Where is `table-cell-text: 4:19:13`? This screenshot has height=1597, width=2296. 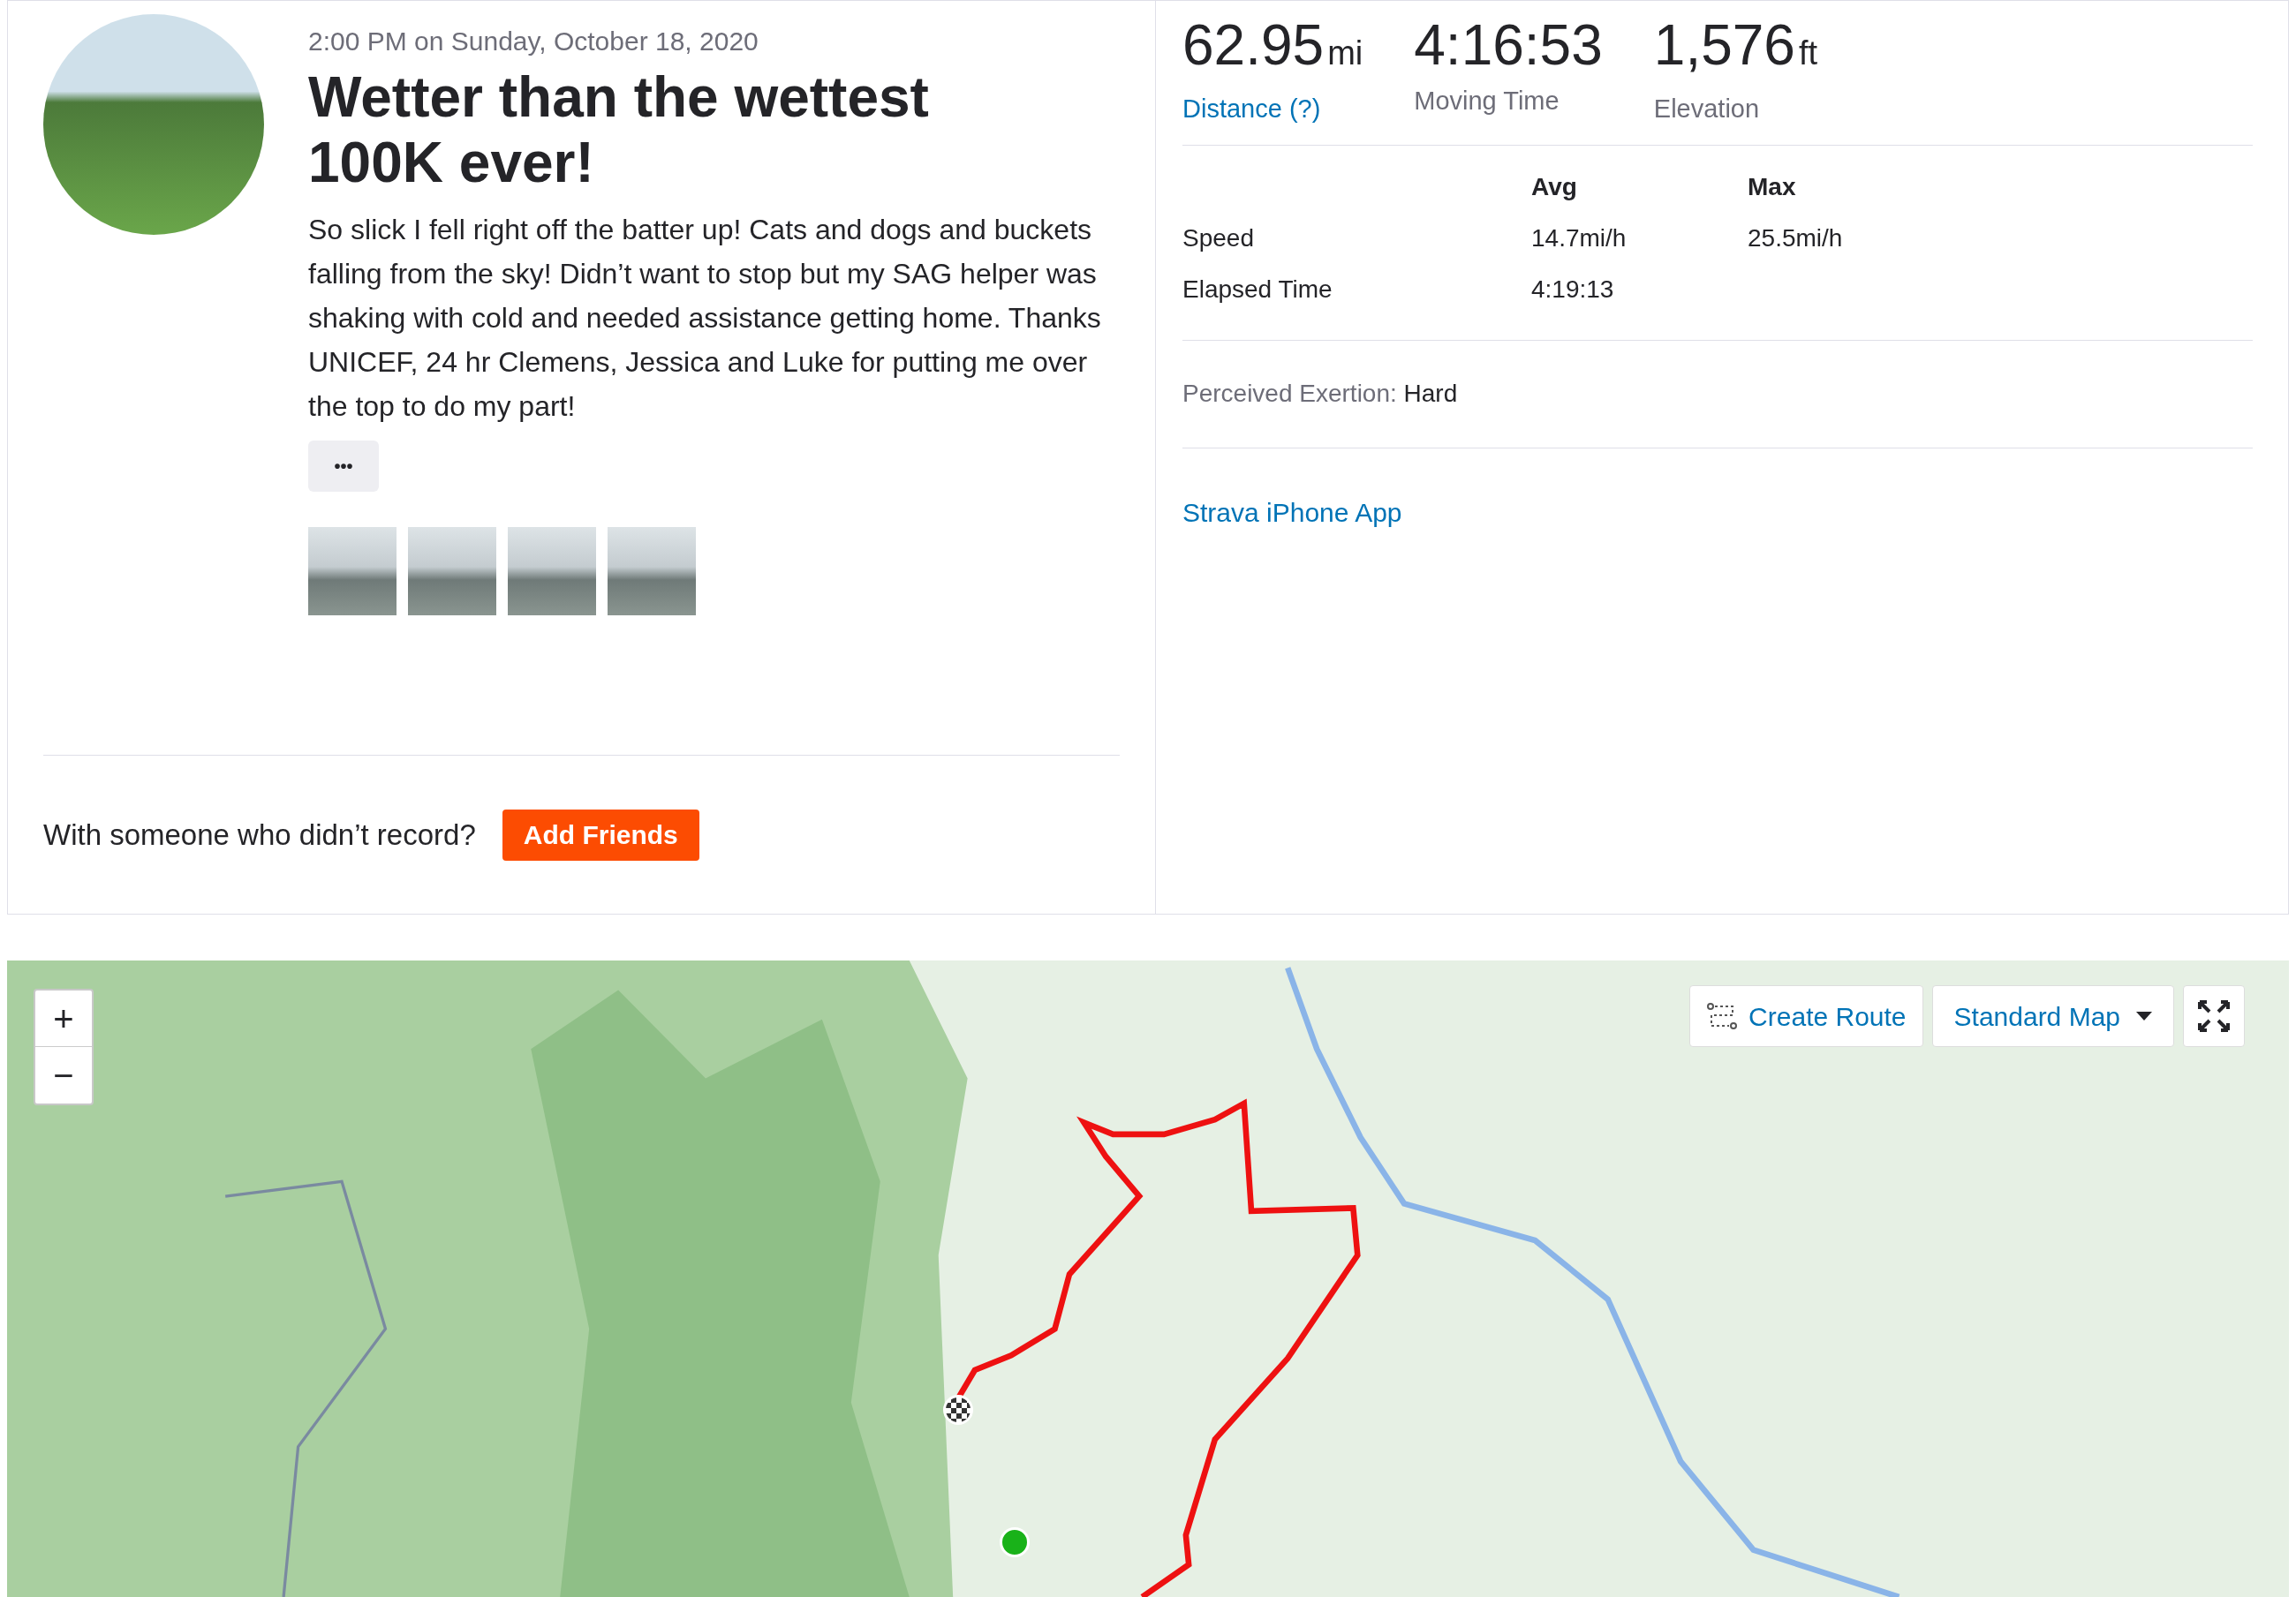
table-cell-text: 4:19:13 is located at coordinates (1573, 289).